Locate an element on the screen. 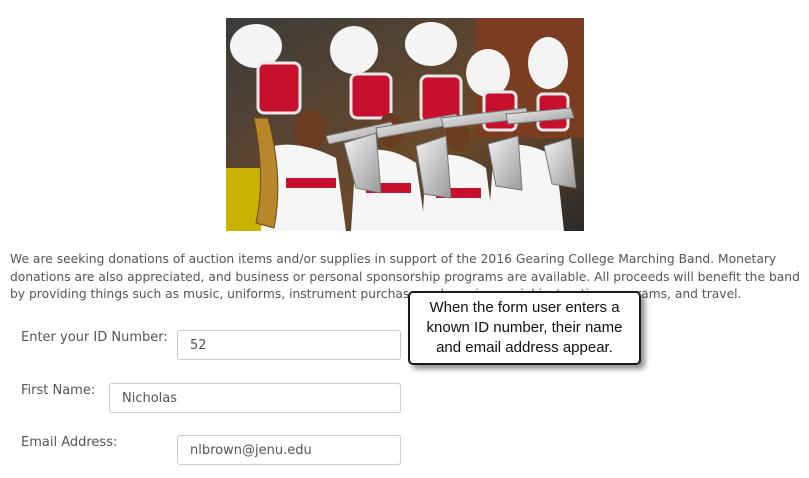 This screenshot has width=809, height=478. email-address-label: Email Address: is located at coordinates (69, 442).